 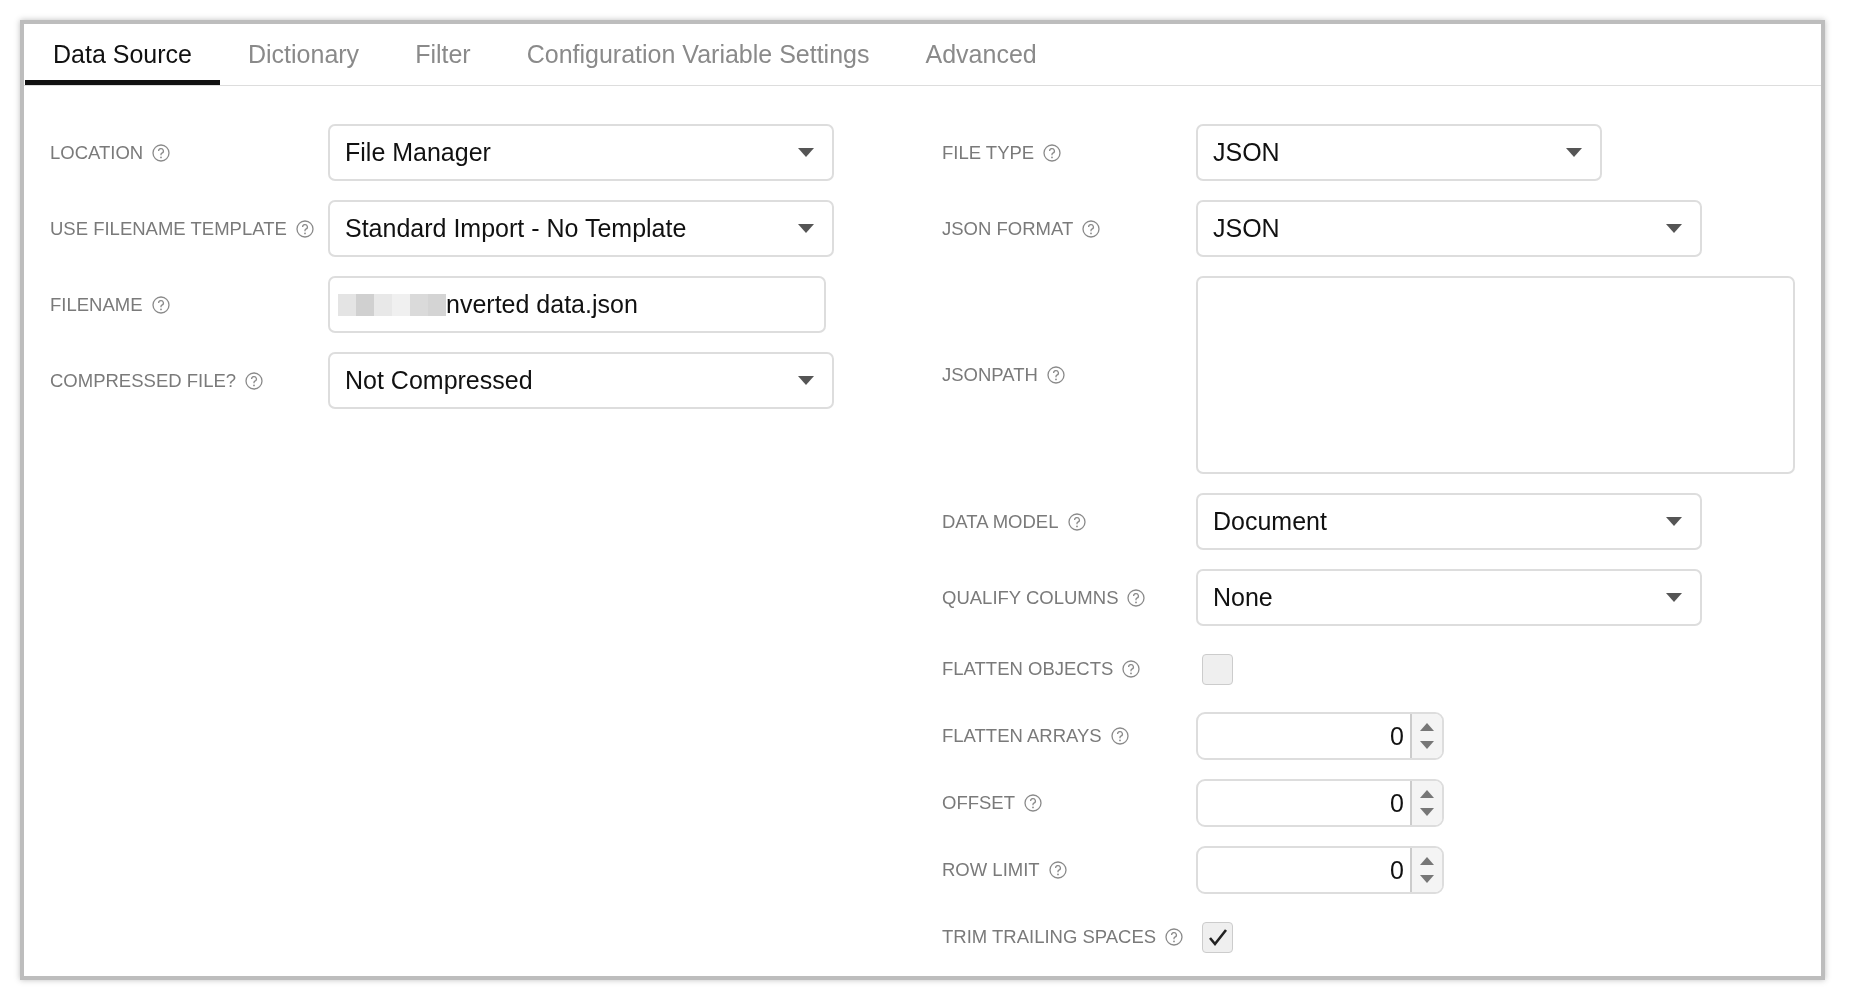 What do you see at coordinates (97, 152) in the screenshot?
I see `field-label: LOCATION` at bounding box center [97, 152].